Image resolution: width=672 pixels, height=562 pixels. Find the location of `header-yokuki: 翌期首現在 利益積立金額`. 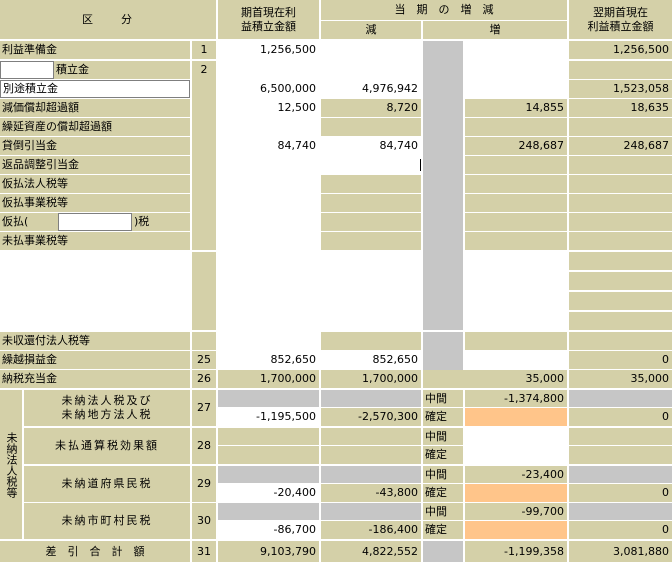

header-yokuki: 翌期首現在 利益積立金額 is located at coordinates (620, 19).